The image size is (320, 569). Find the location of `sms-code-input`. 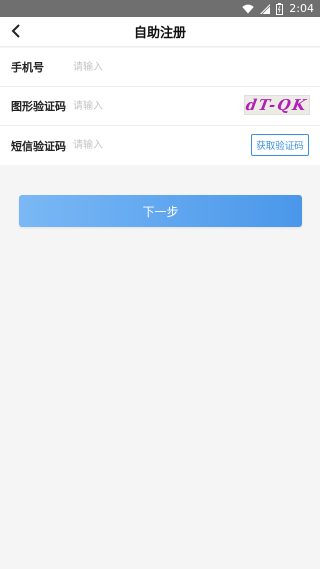

sms-code-input is located at coordinates (153, 145).